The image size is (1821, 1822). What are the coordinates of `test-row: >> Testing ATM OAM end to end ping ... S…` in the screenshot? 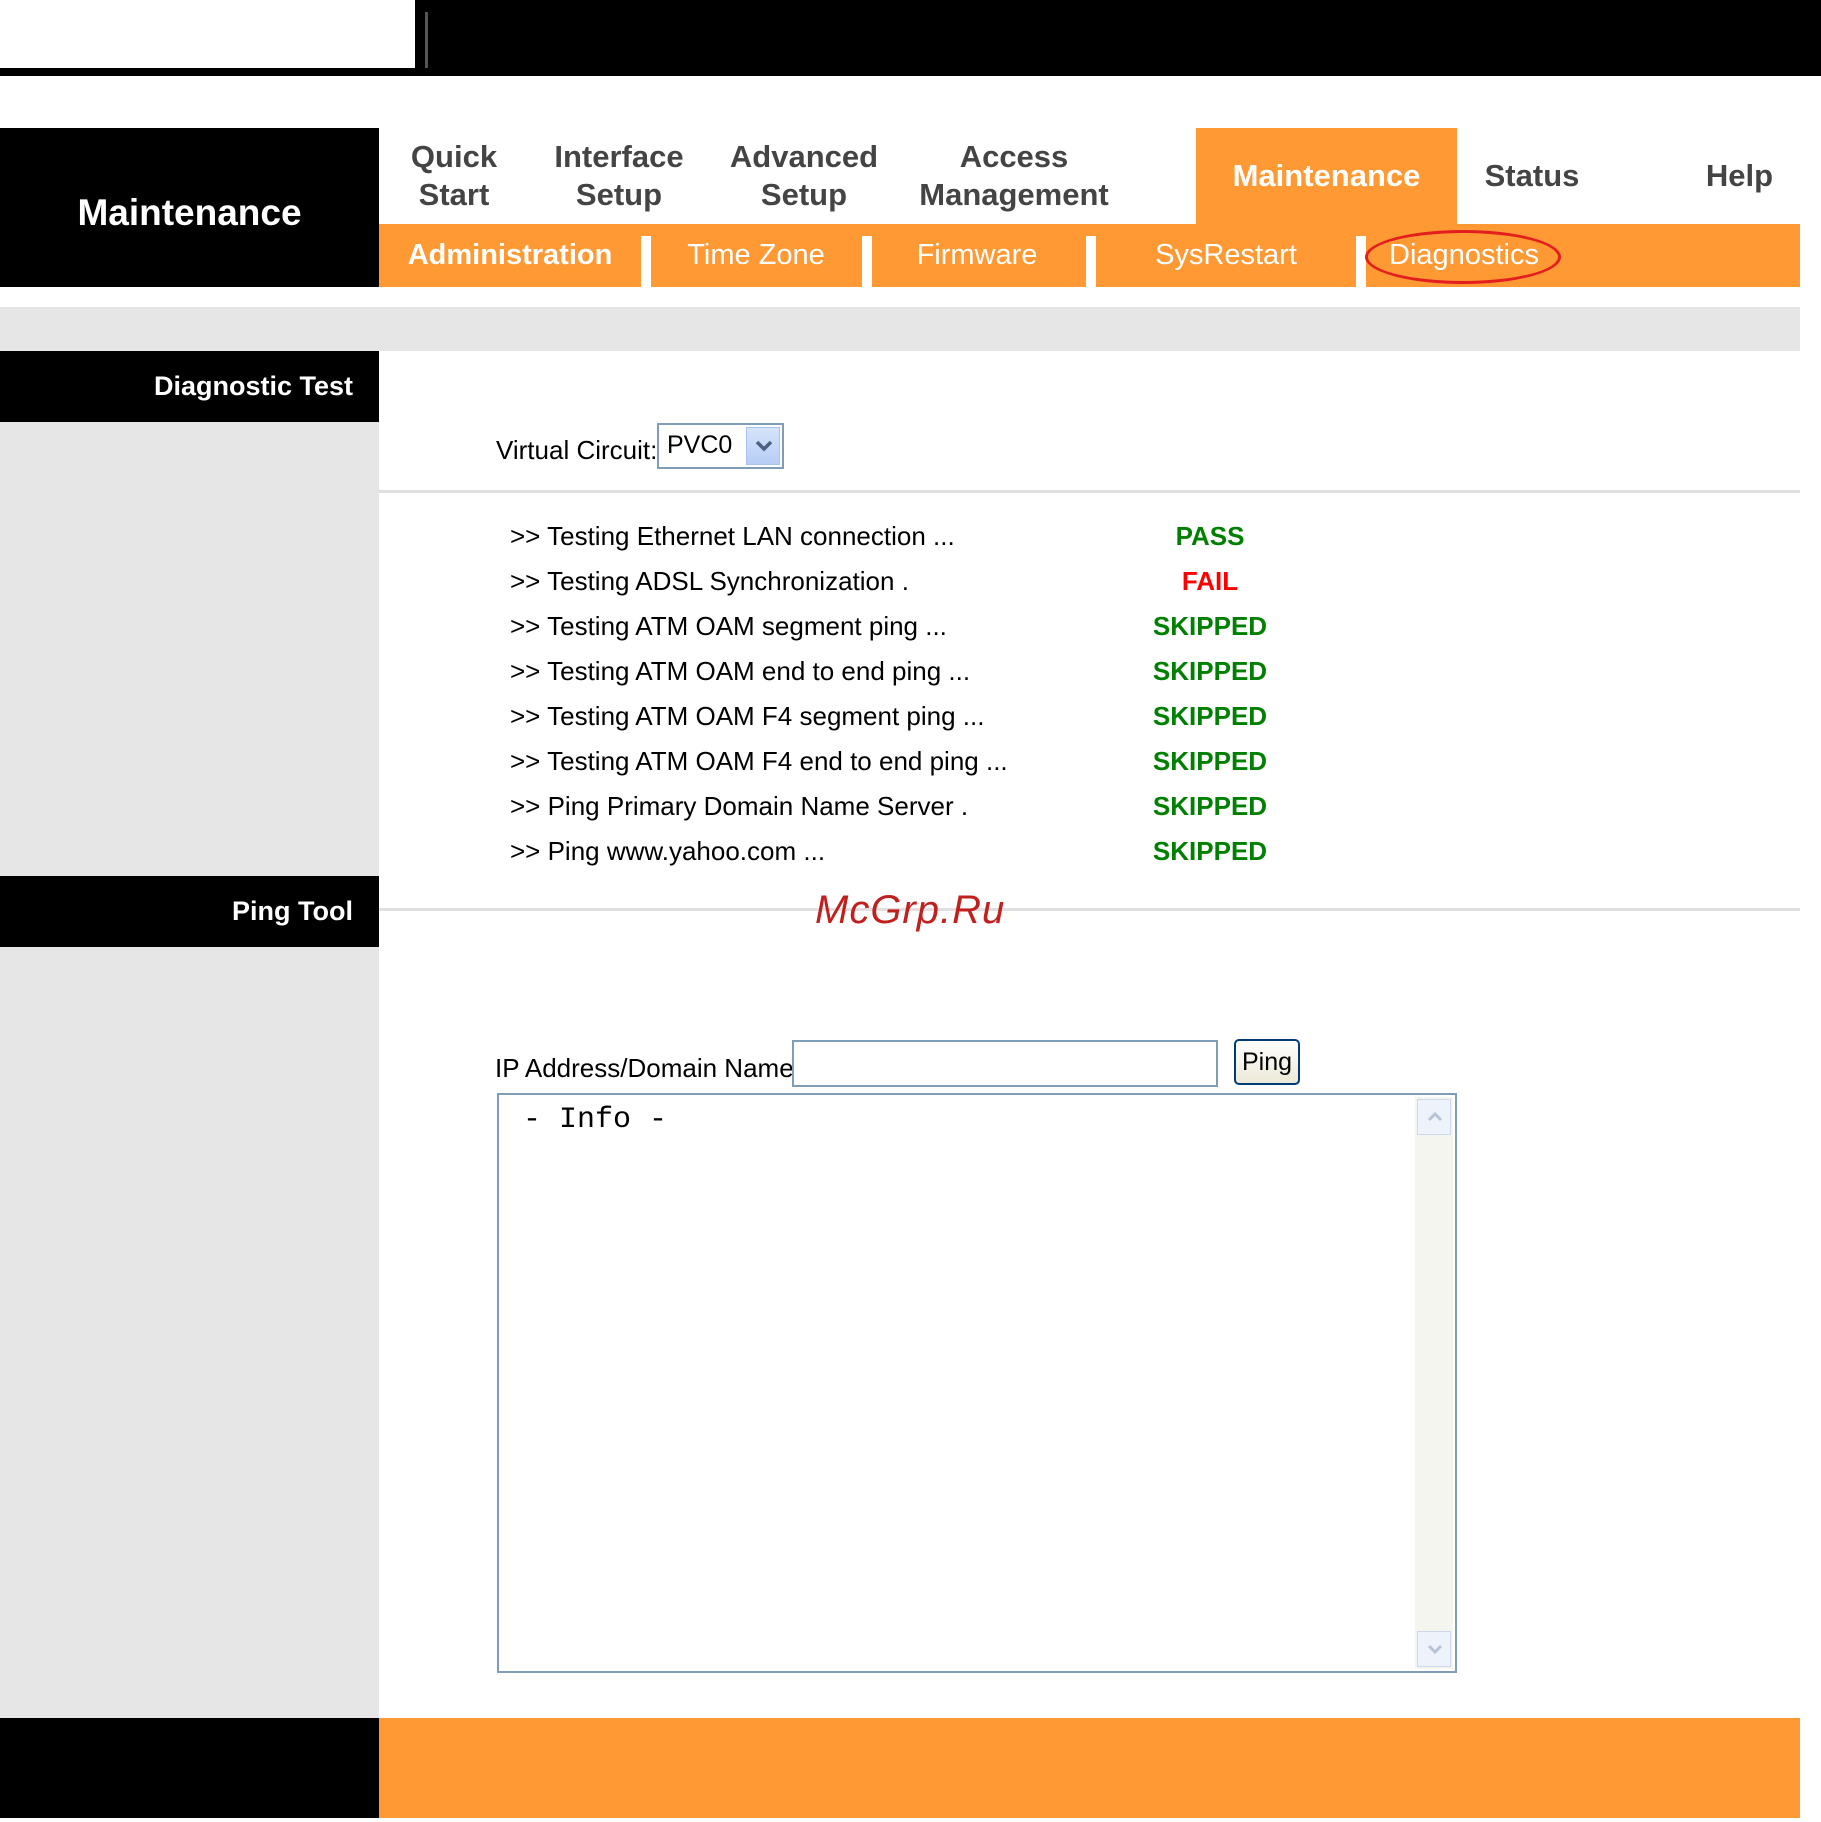 It's located at (940, 678).